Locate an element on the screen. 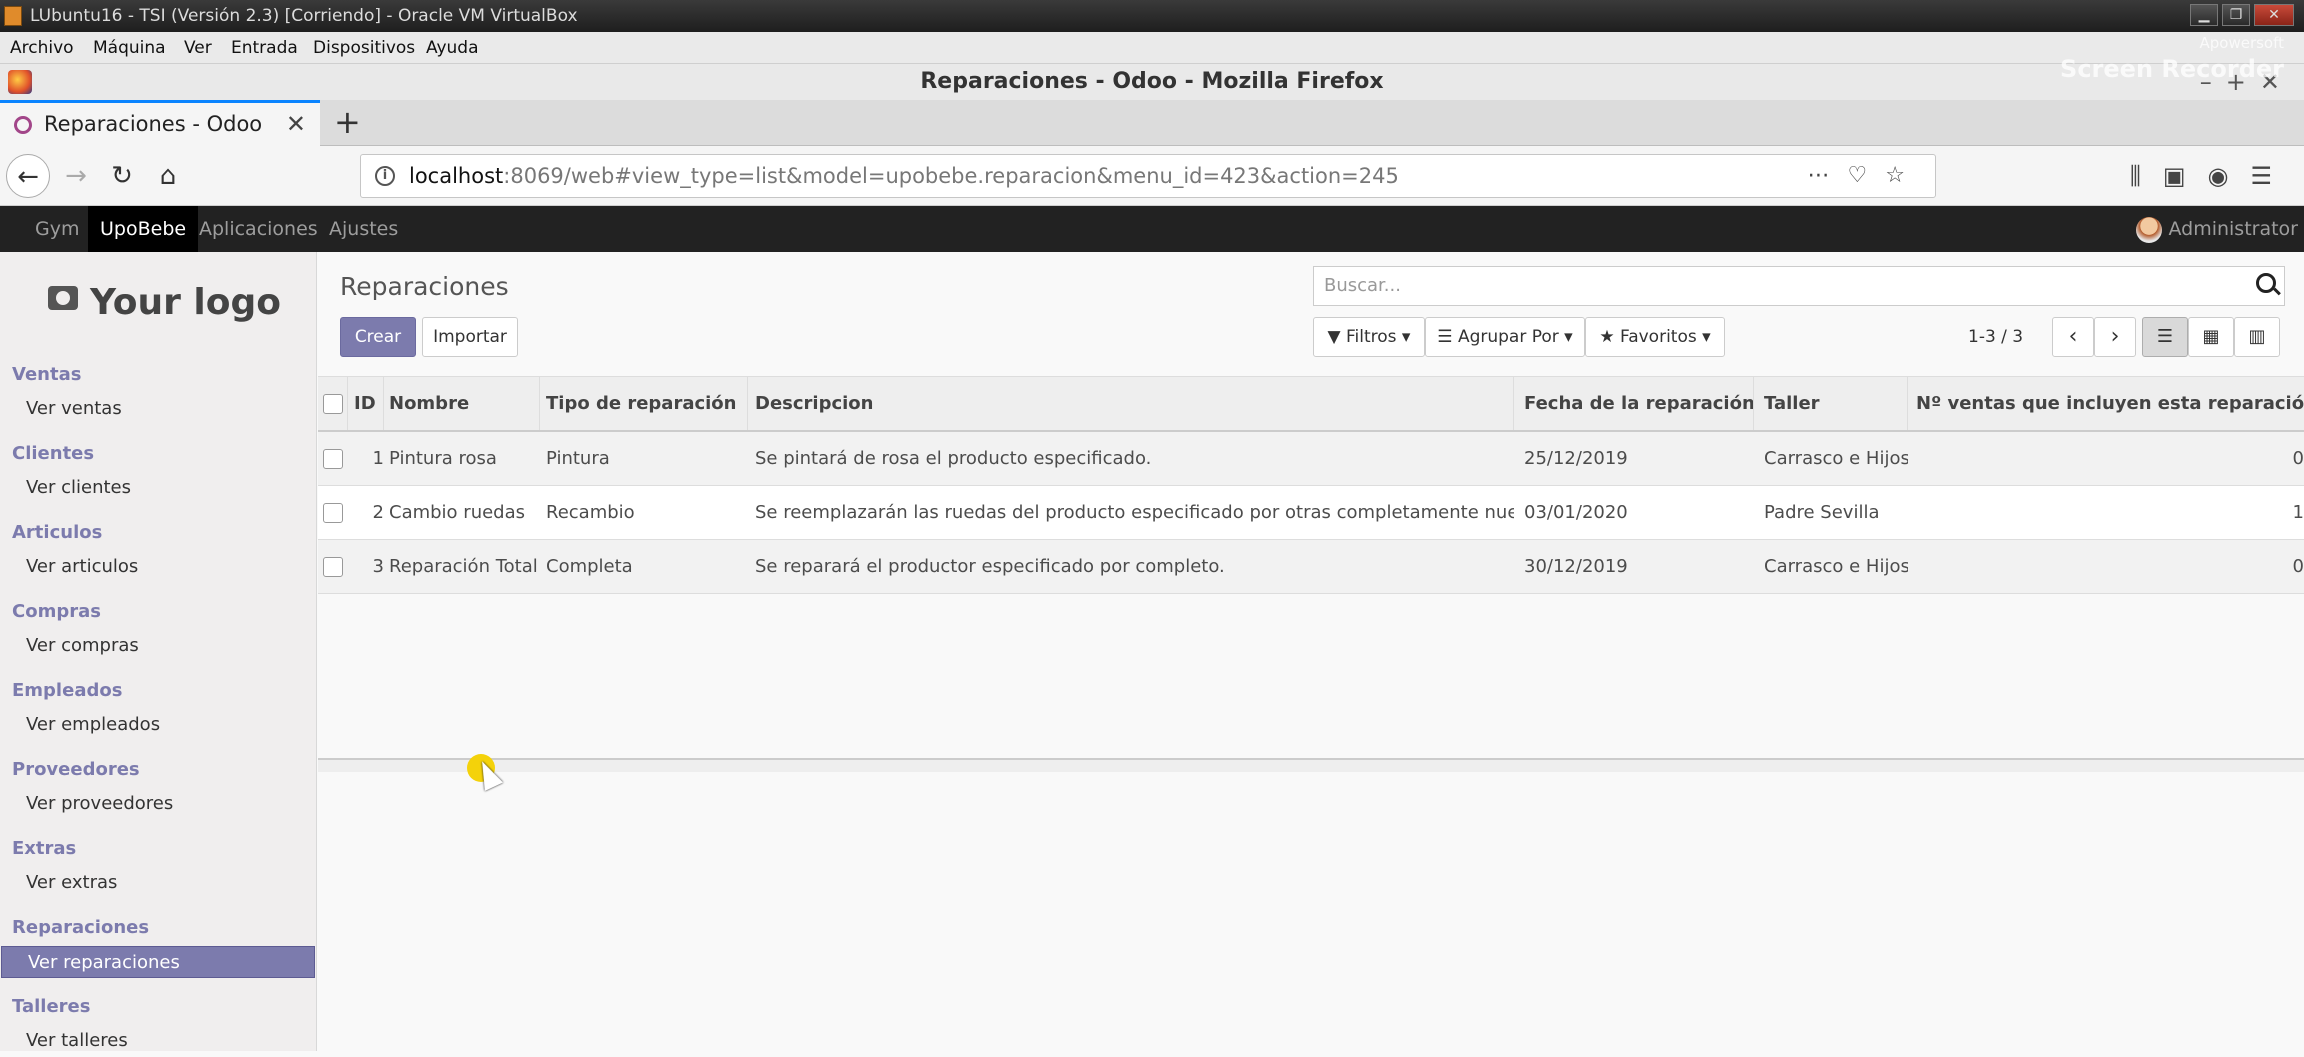  pager-next-icon: › is located at coordinates (2115, 337).